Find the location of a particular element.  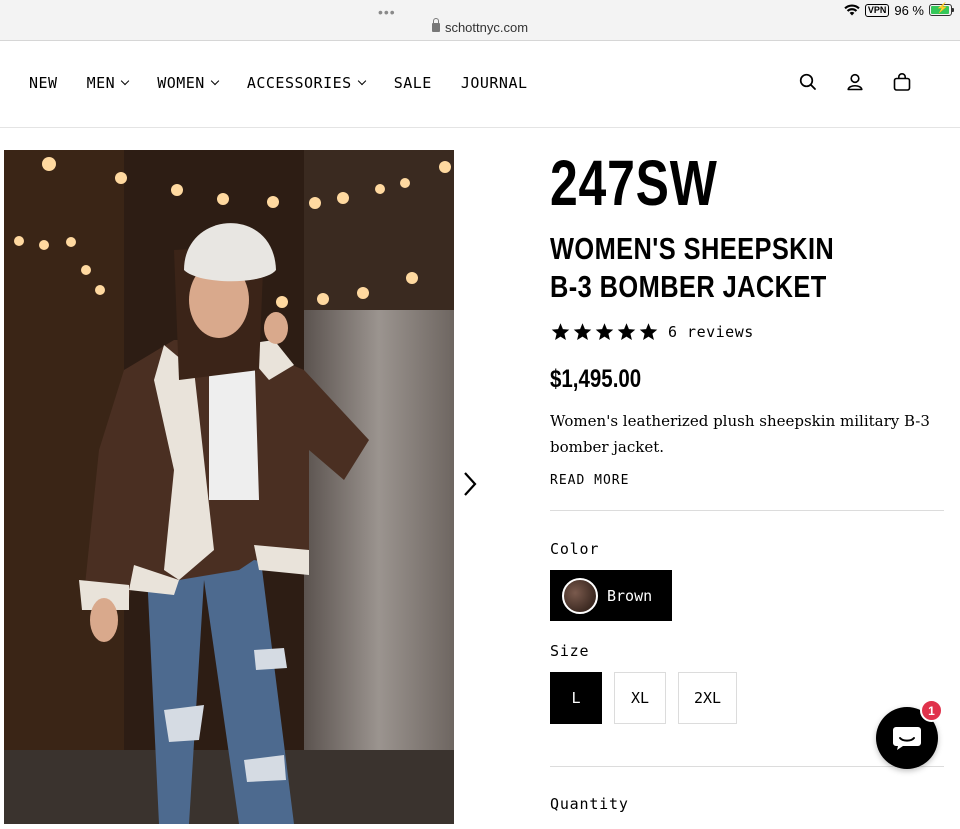

browser-bar: ••• schottnyc.com VPN 96 % ⚡ is located at coordinates (480, 20).